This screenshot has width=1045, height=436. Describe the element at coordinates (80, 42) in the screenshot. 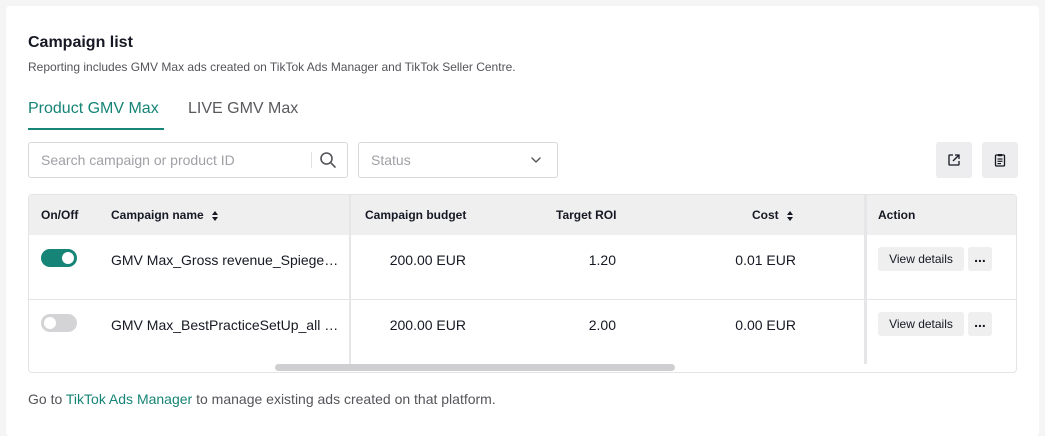

I see `page-title: Campaign list` at that location.